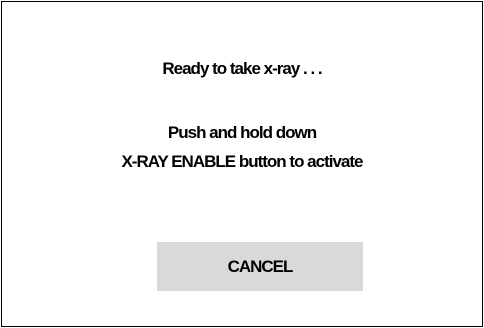 The image size is (484, 328). I want to click on instruction-line-1: Push and hold down, so click(242, 132).